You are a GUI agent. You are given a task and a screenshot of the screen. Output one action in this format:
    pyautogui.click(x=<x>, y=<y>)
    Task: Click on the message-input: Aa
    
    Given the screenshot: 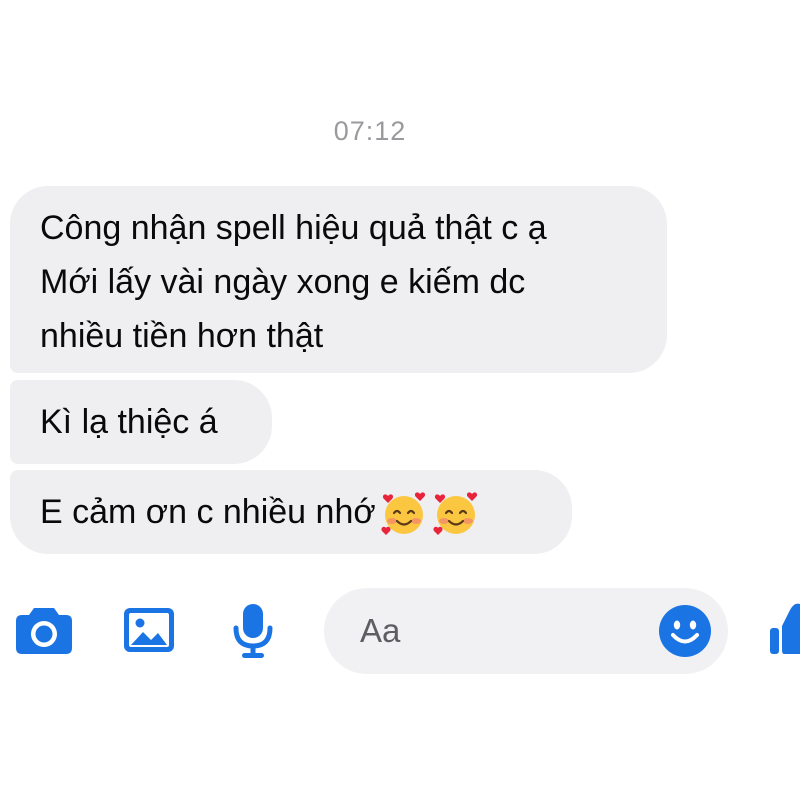 What is the action you would take?
    pyautogui.click(x=526, y=631)
    